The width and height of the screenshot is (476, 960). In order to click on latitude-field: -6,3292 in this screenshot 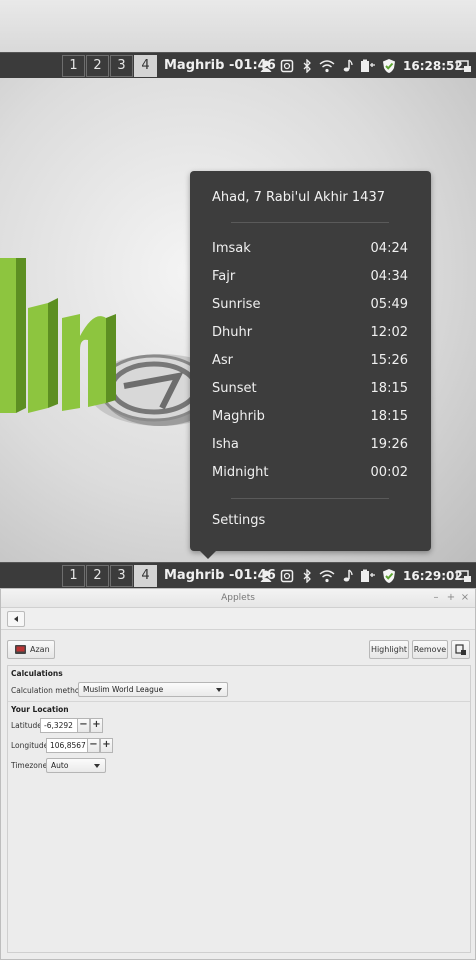, I will do `click(59, 725)`.